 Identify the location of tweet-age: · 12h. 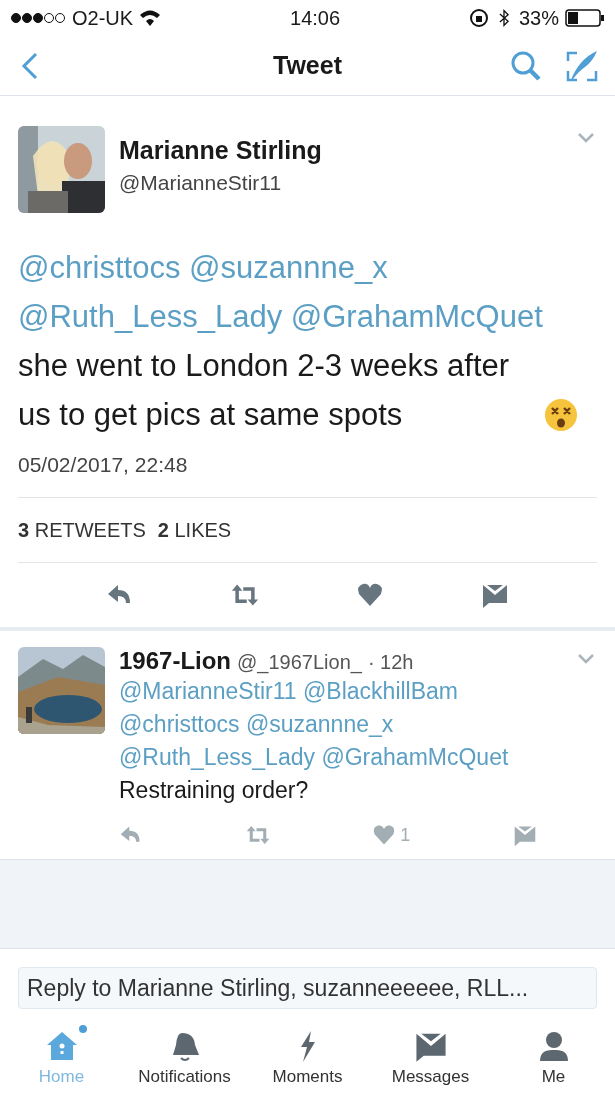
(390, 662).